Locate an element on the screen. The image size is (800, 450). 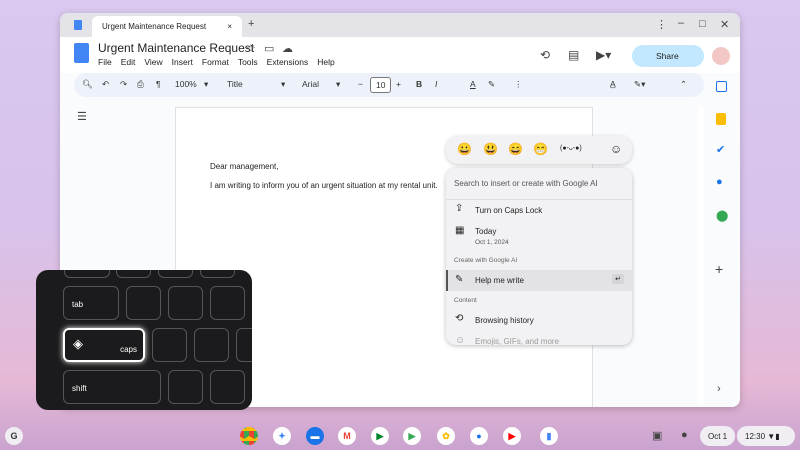
menu-format: Format is located at coordinates (215, 62).